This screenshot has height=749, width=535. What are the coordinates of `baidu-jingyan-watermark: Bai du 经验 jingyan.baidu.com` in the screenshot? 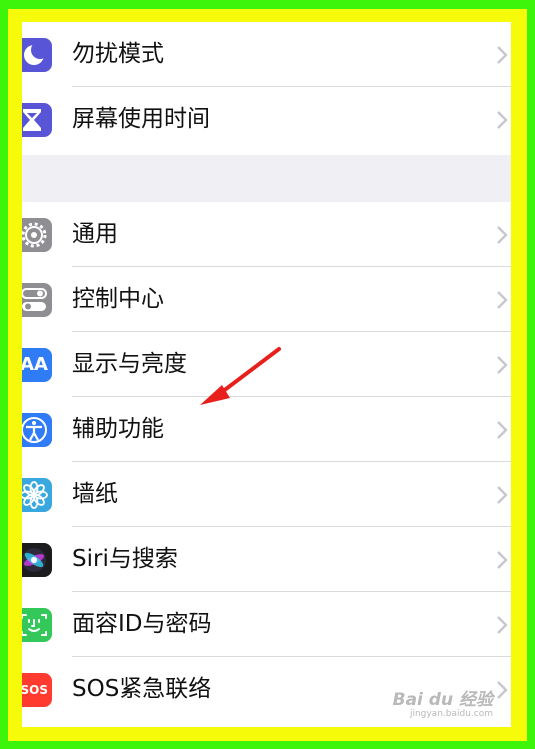 It's located at (443, 705).